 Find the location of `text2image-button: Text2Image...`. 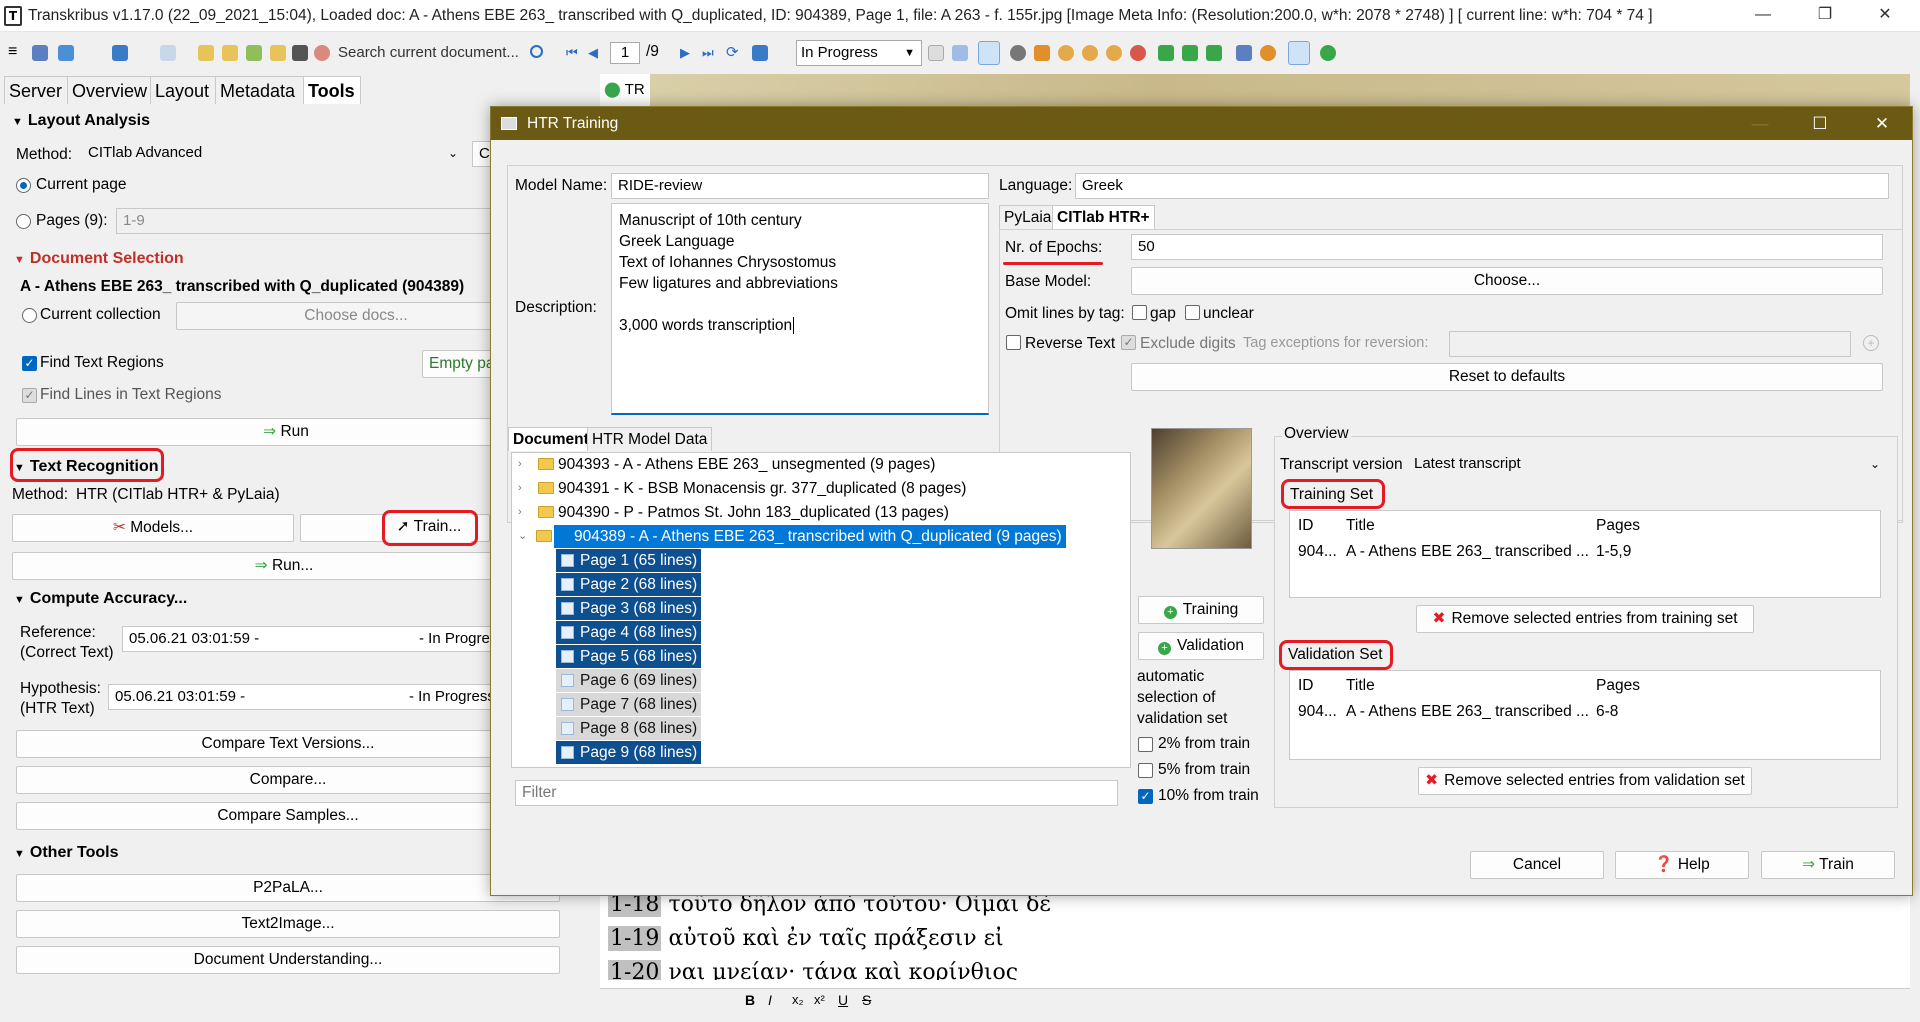

text2image-button: Text2Image... is located at coordinates (288, 924).